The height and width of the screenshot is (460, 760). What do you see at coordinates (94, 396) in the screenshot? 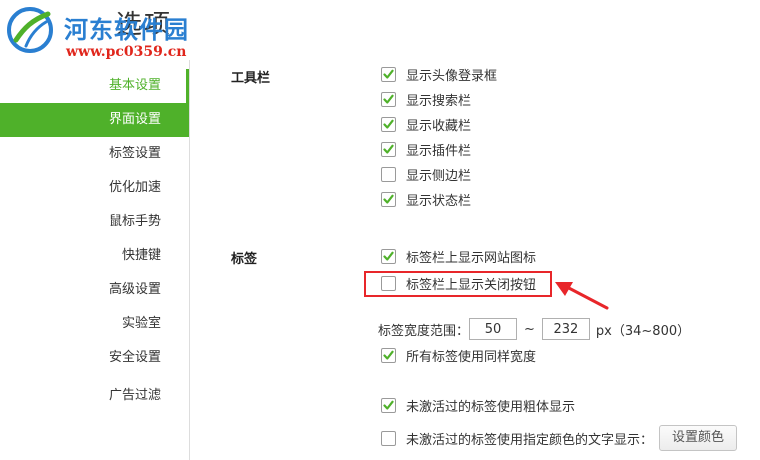
I see `sidebar-item-ad-filter: 广告过滤` at bounding box center [94, 396].